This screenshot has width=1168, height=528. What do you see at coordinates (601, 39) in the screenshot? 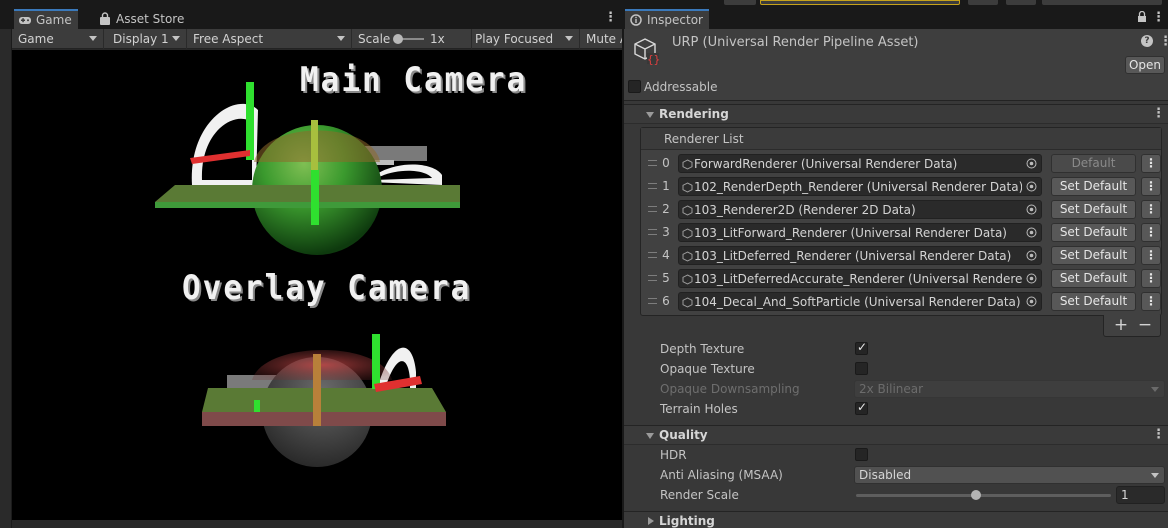
I see `mute-audio-toggle: Mute A` at bounding box center [601, 39].